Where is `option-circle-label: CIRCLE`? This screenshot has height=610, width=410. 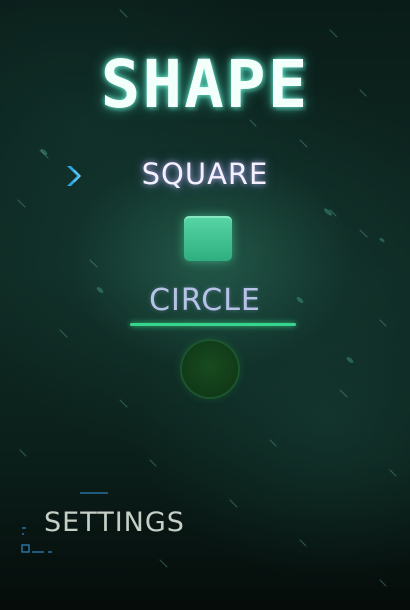 option-circle-label: CIRCLE is located at coordinates (205, 301).